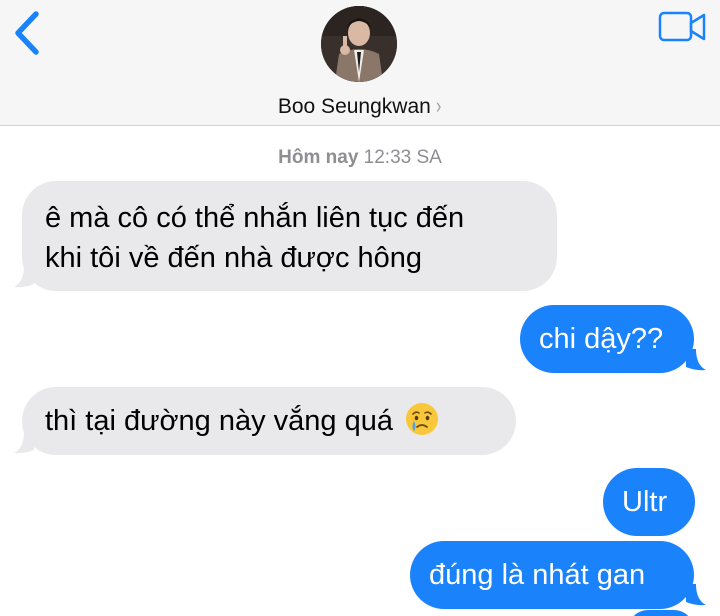  What do you see at coordinates (661, 613) in the screenshot?
I see `message-bubble-outgoing-partial` at bounding box center [661, 613].